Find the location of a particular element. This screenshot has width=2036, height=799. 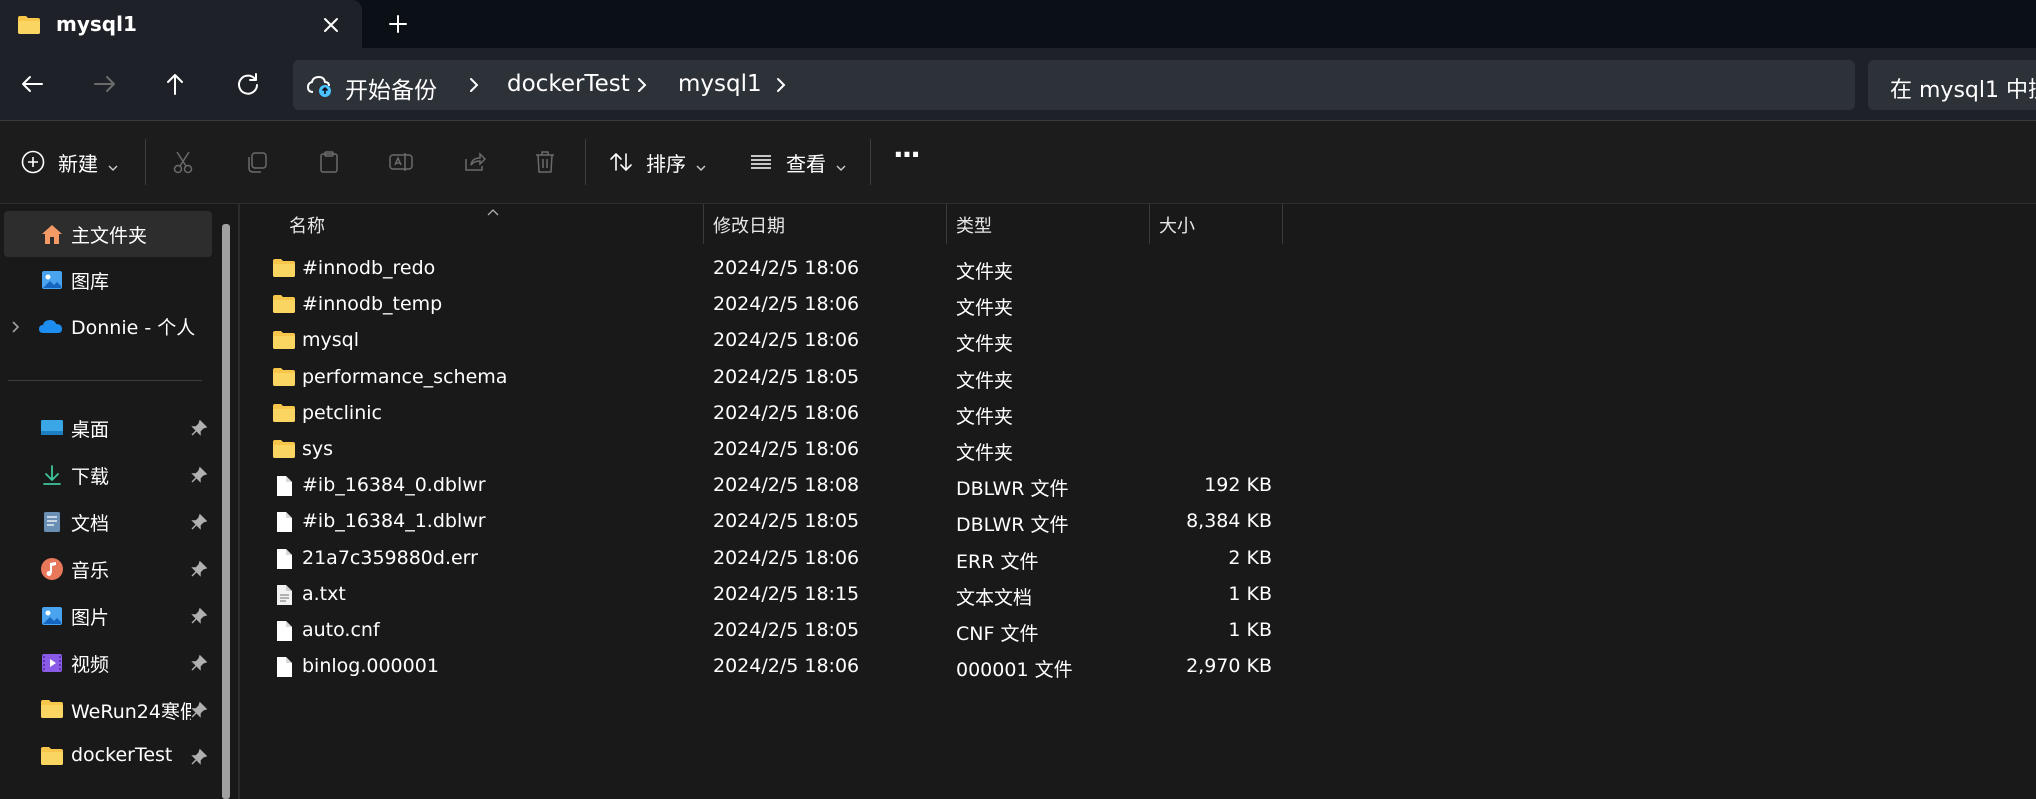

sidebar-item-dockertest: dockerTest is located at coordinates (106, 757).